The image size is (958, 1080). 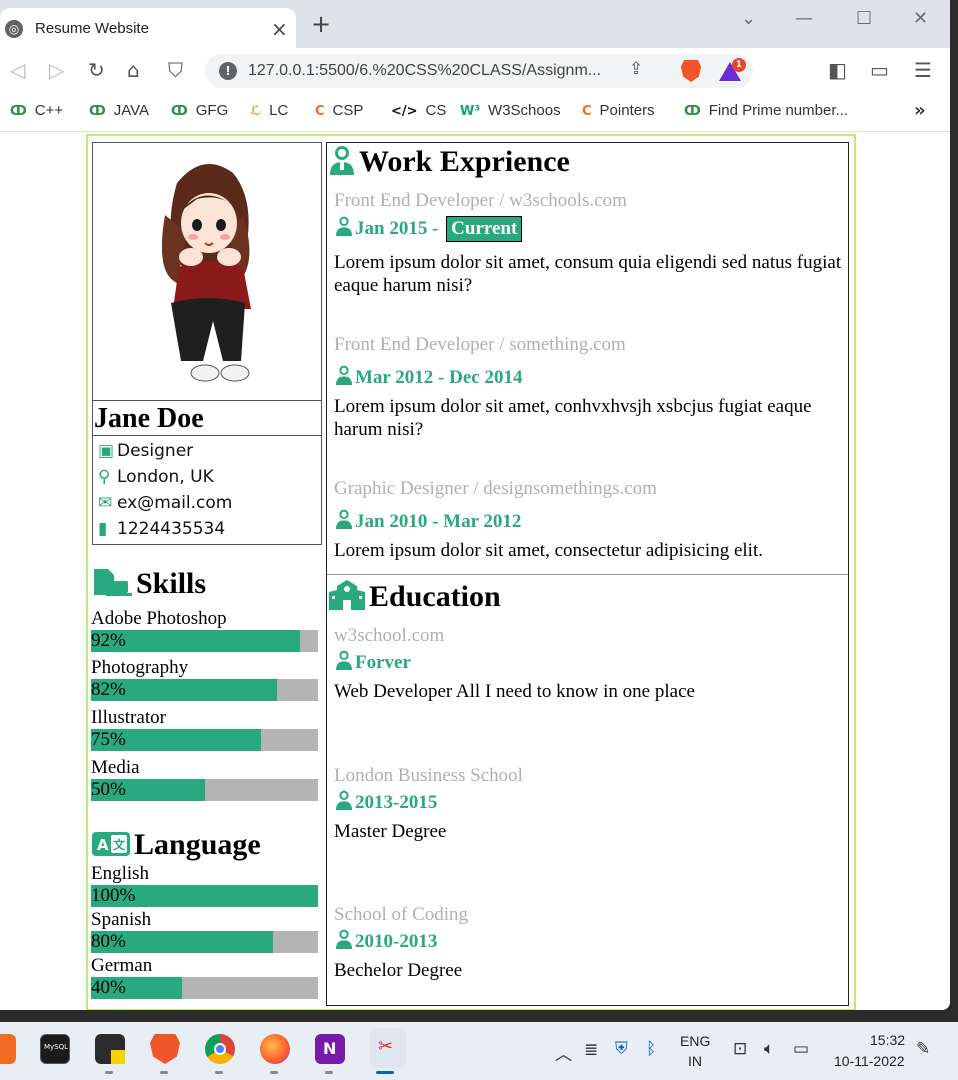 I want to click on share-icon: ⇪, so click(x=636, y=69).